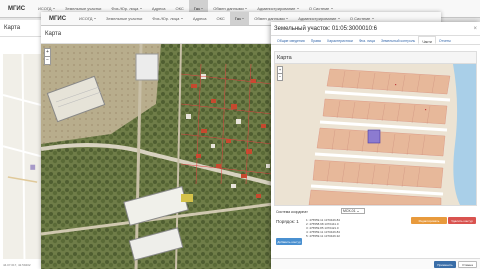 This screenshot has width=480, height=269. What do you see at coordinates (200, 18) in the screenshot?
I see `nav-addresses: Адреса` at bounding box center [200, 18].